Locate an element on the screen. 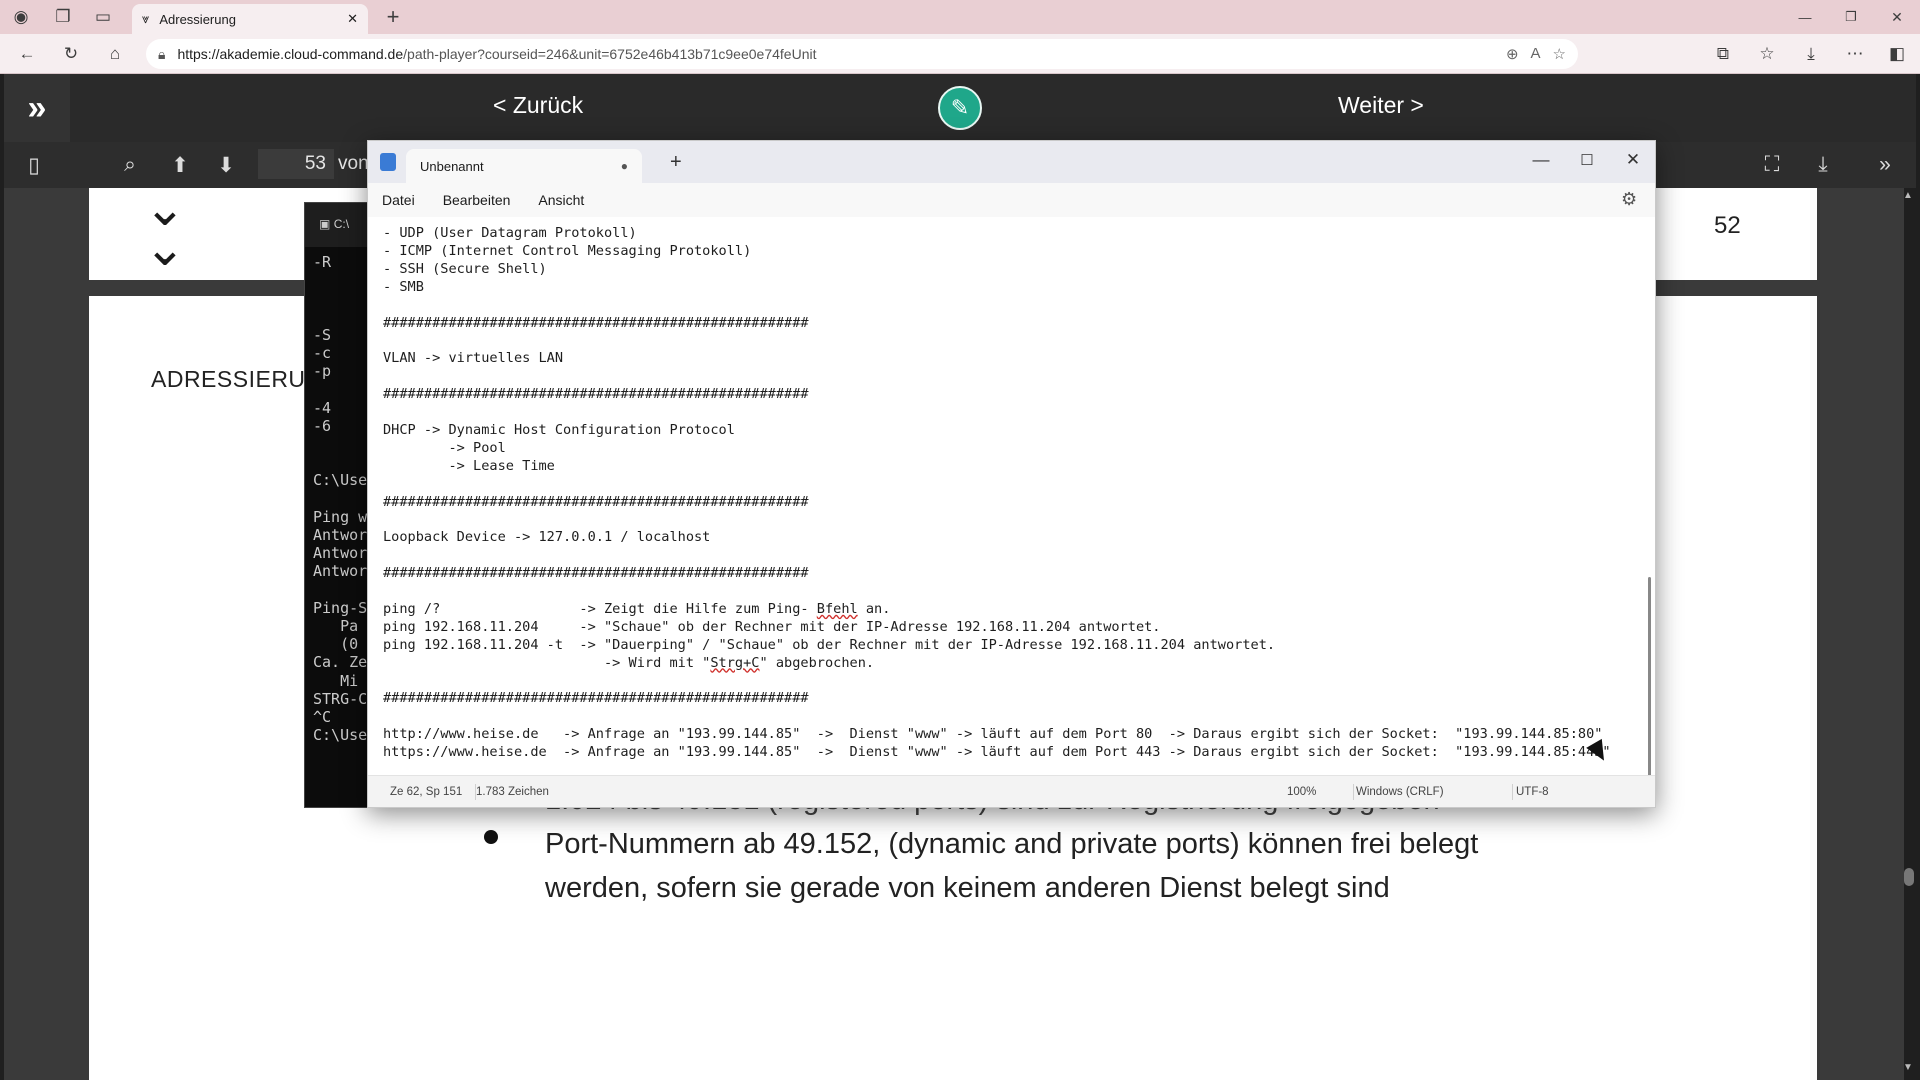 The image size is (1920, 1080). add-favorite-icon: ☆ is located at coordinates (1559, 54).